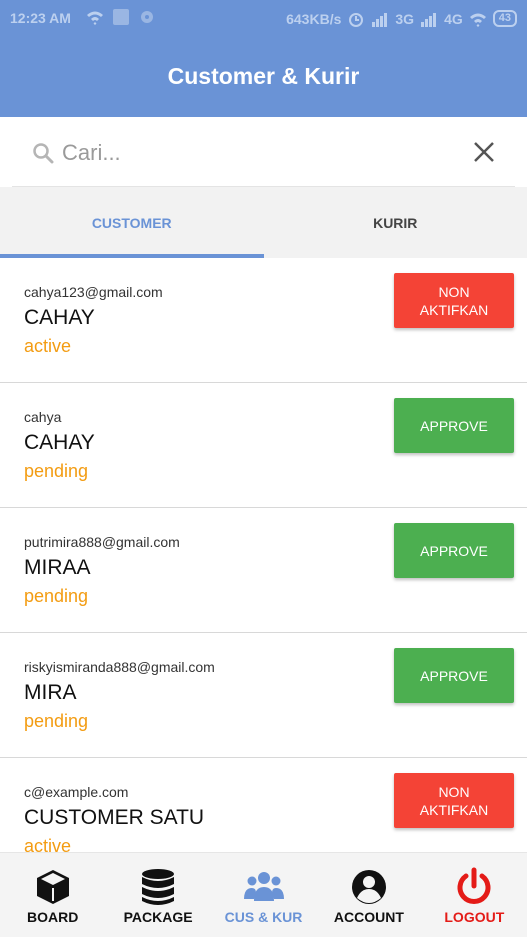 This screenshot has height=937, width=527. What do you see at coordinates (147, 17) in the screenshot?
I see `settings-icon` at bounding box center [147, 17].